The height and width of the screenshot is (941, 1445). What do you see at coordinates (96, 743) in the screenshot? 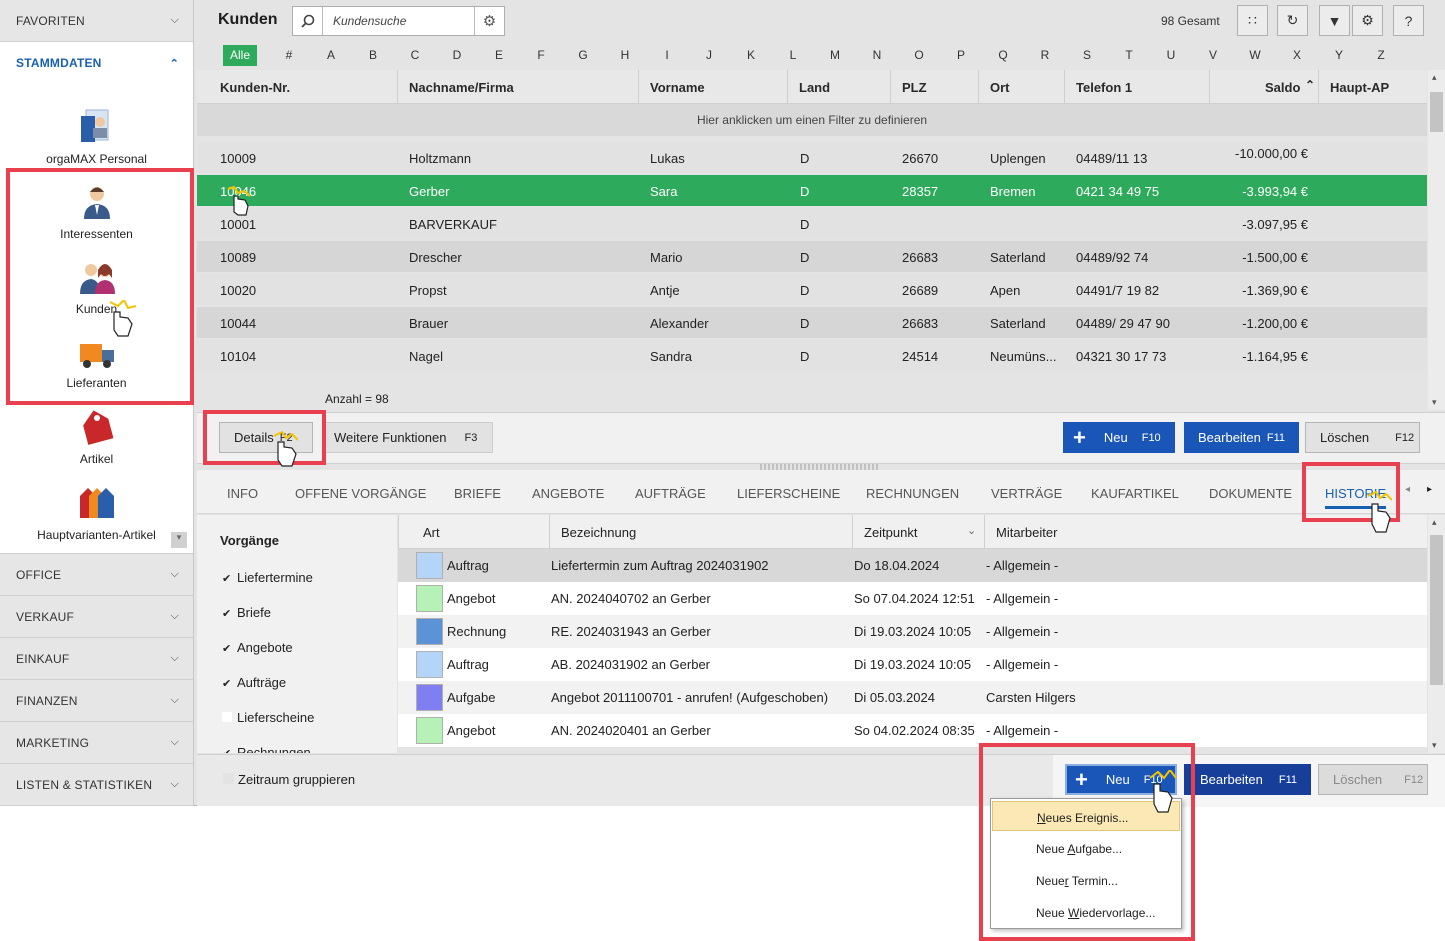
I see `sidebar-section-marketing: MARKETING ⌵` at bounding box center [96, 743].